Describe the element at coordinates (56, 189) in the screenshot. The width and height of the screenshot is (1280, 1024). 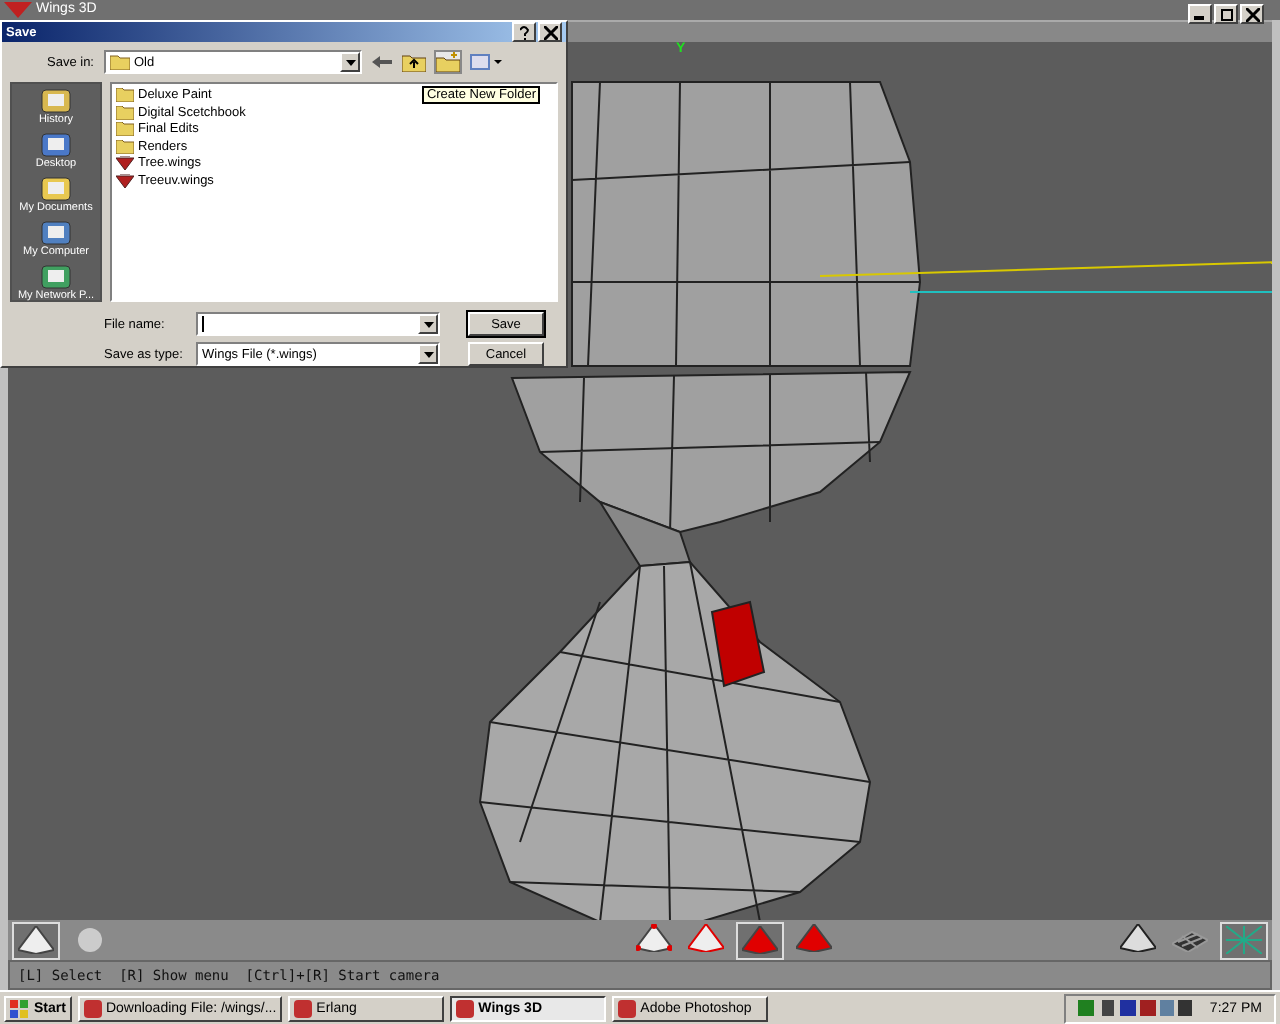
I see `documents-icon` at that location.